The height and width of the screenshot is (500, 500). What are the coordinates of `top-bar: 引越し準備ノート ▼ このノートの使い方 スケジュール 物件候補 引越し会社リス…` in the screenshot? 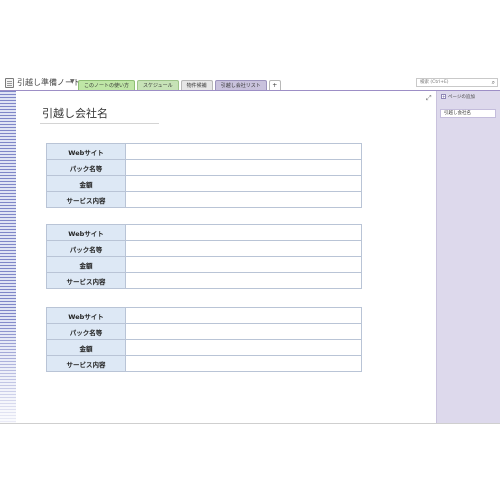 It's located at (250, 83).